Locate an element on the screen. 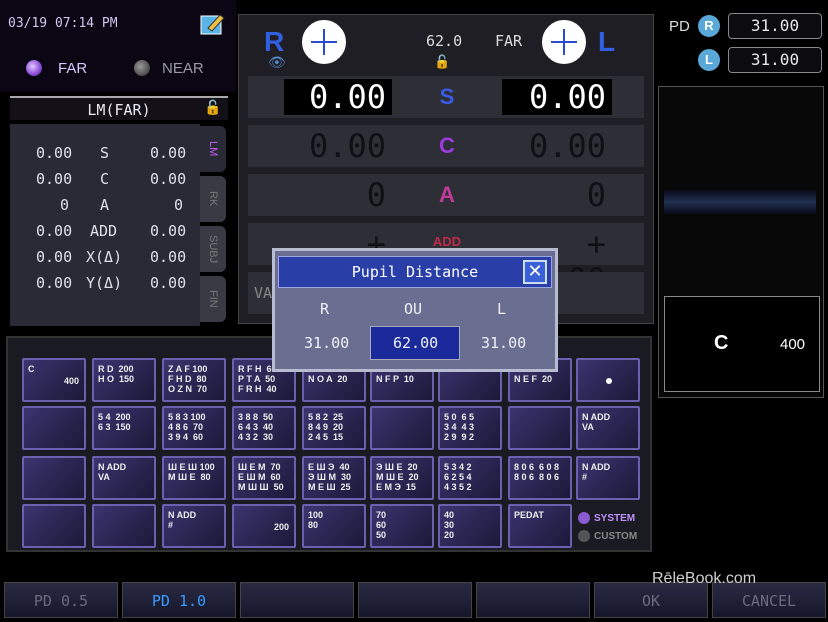  r-axis-value: 0 is located at coordinates (338, 195).